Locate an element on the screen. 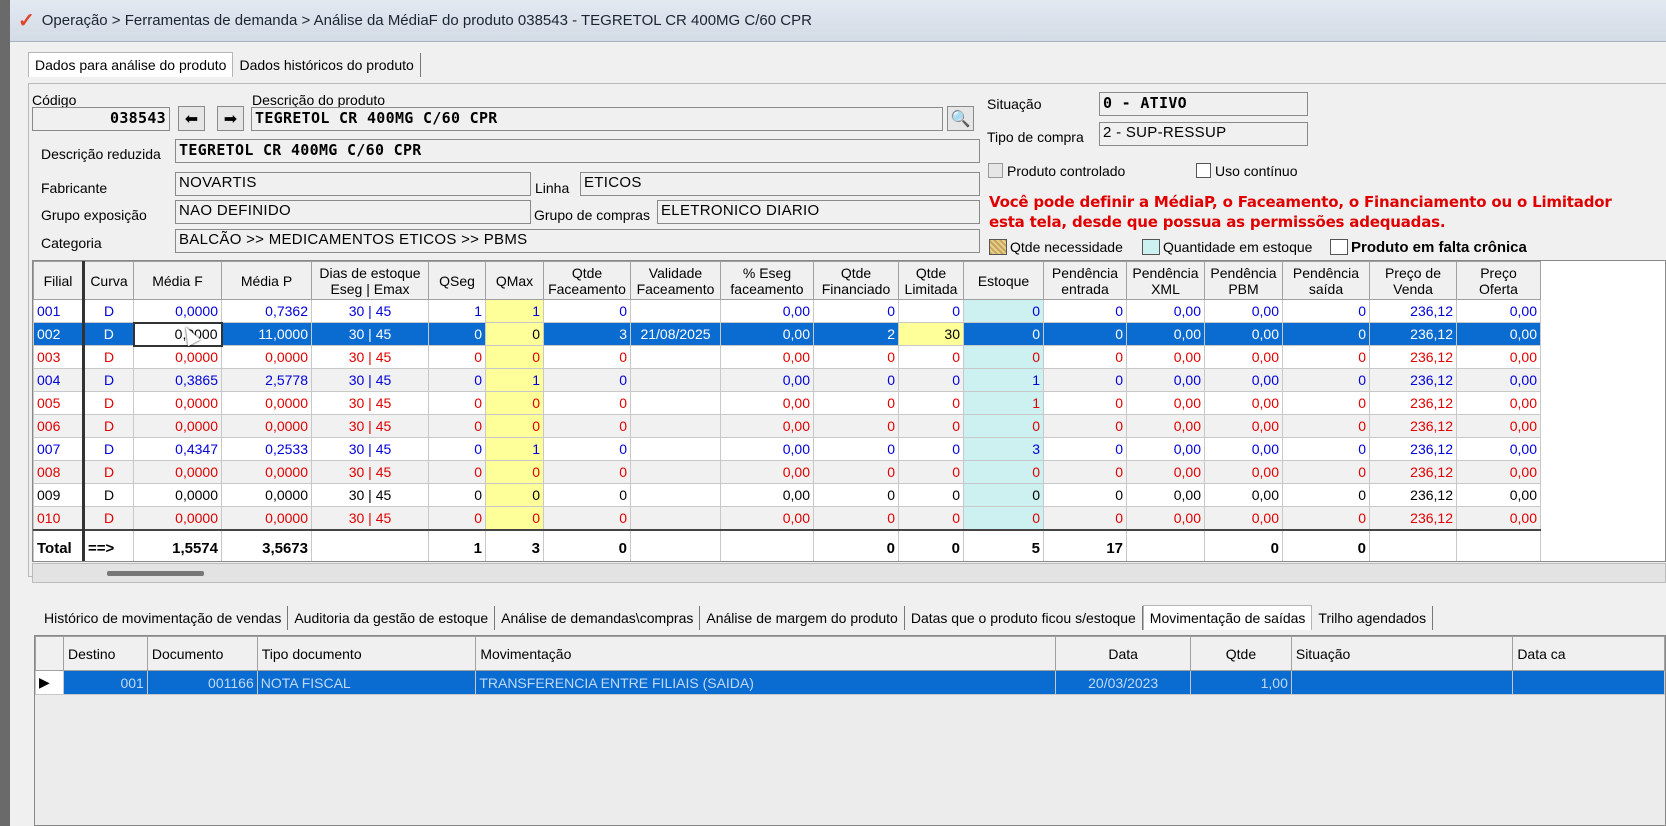  saidas-cell: 001166 is located at coordinates (202, 682).